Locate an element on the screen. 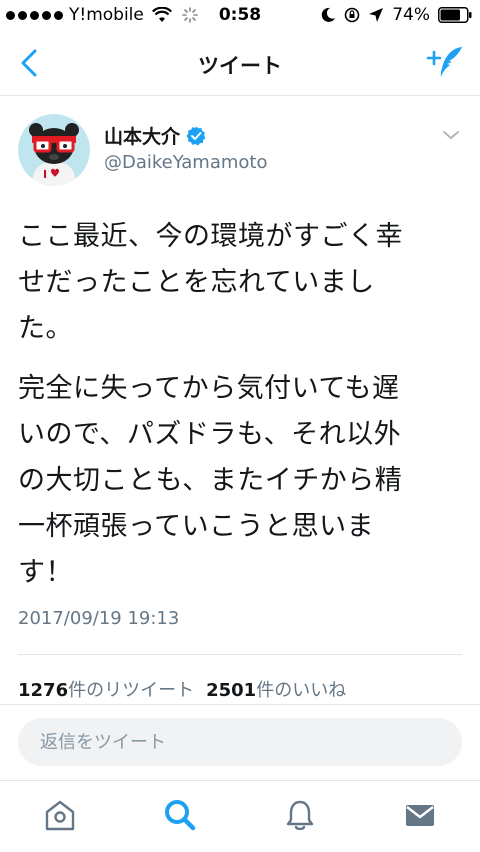 This screenshot has width=480, height=852. tweet-options-button is located at coordinates (451, 135).